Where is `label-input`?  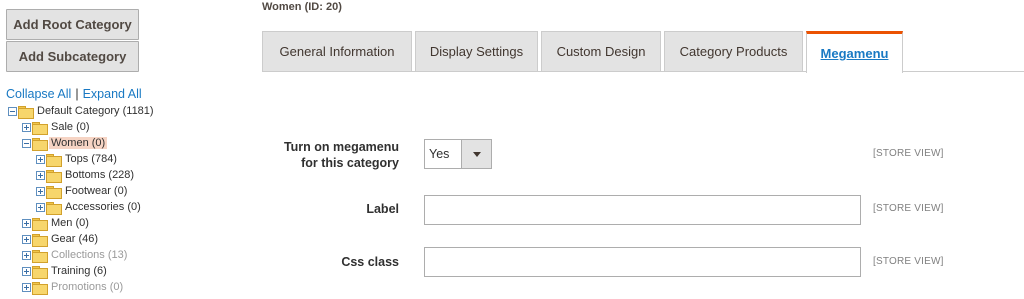 label-input is located at coordinates (642, 210).